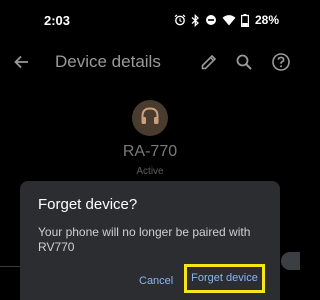 This screenshot has width=320, height=300. I want to click on page-title: Device details, so click(108, 61).